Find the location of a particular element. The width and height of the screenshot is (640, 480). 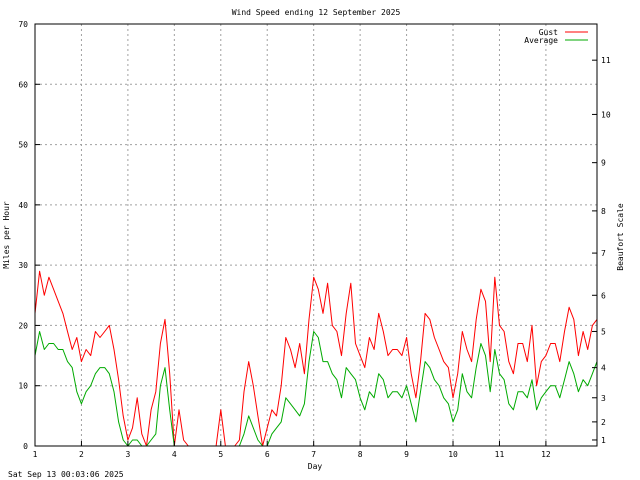

x-axis-ticks: 1 2 3 4 5 6 7 8 9 10 11 12 is located at coordinates (292, 450).